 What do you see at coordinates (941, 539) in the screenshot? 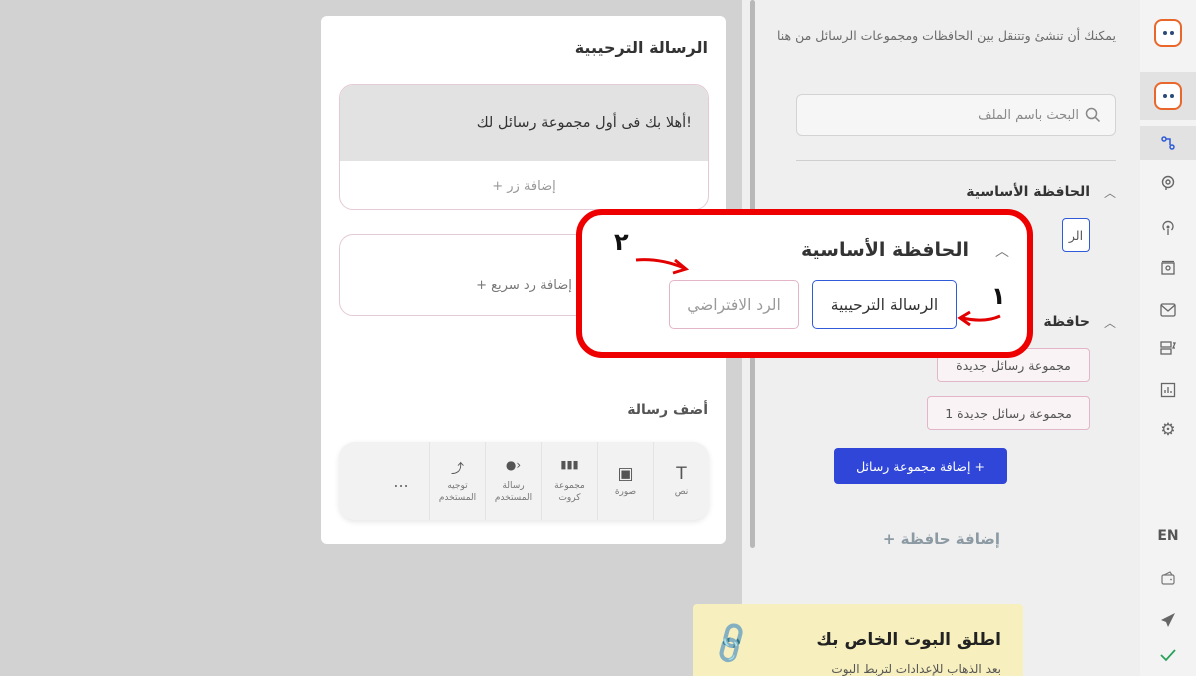
I see `add-folder-button: + إضافة حافظة` at bounding box center [941, 539].